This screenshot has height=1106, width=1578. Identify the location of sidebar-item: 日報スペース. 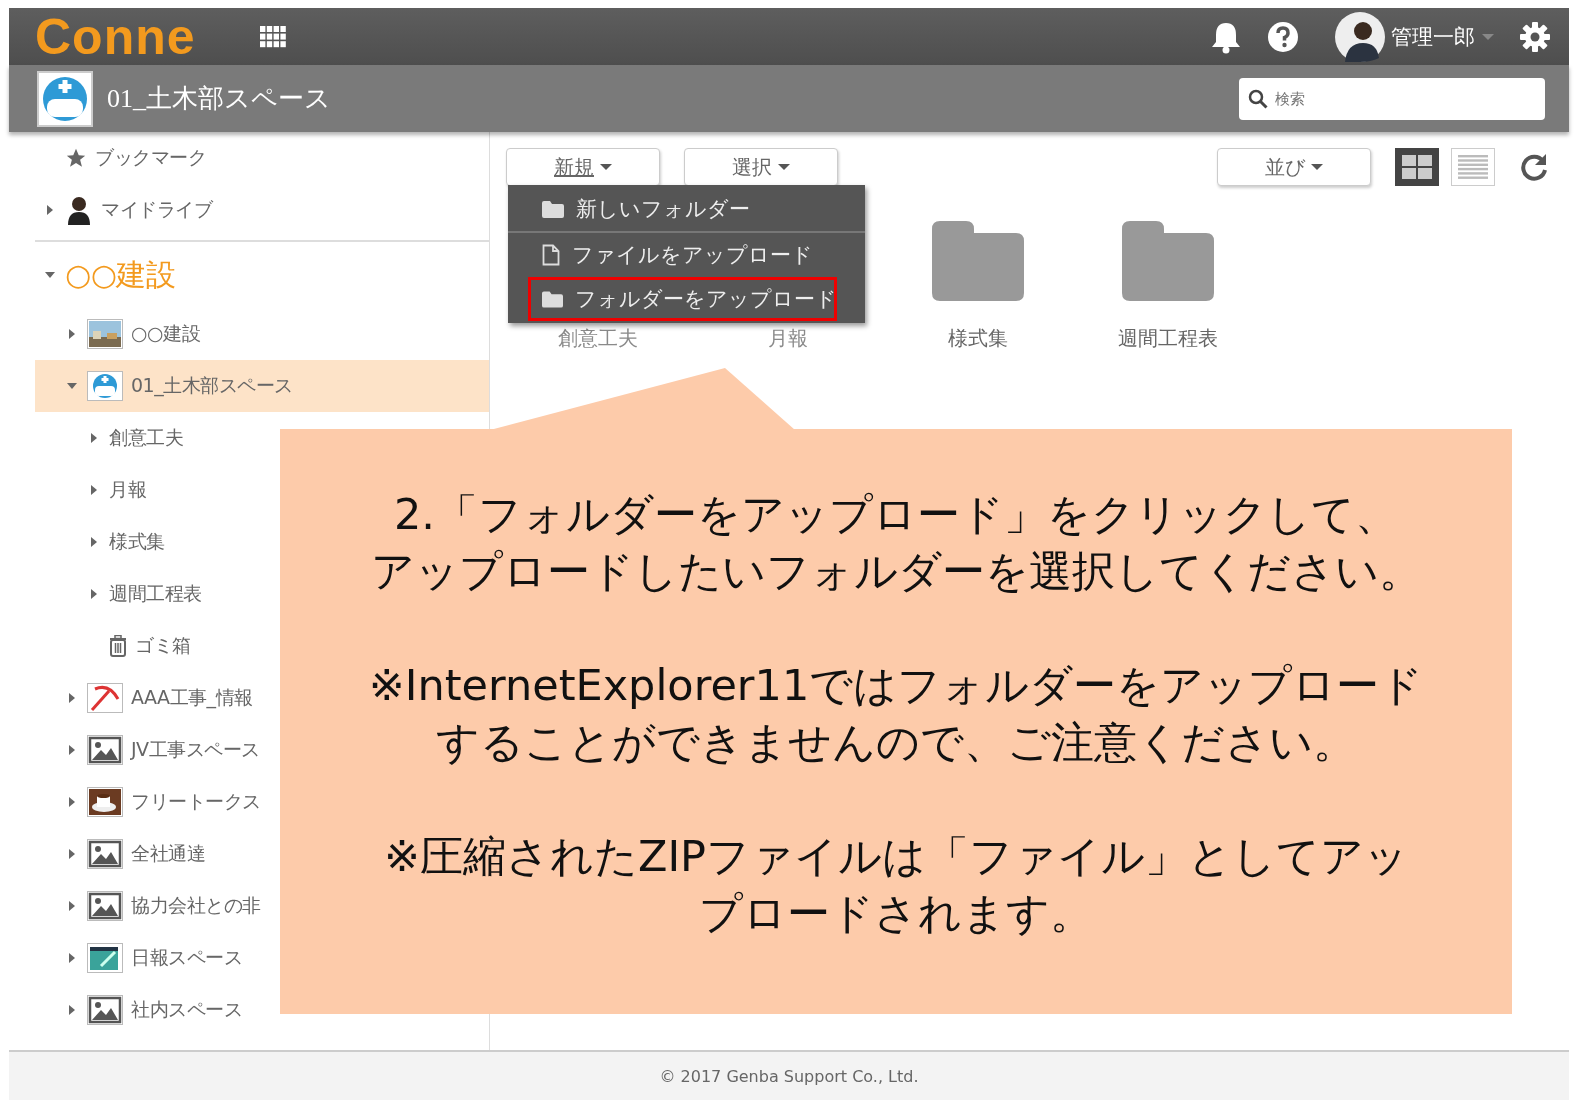
(138, 958).